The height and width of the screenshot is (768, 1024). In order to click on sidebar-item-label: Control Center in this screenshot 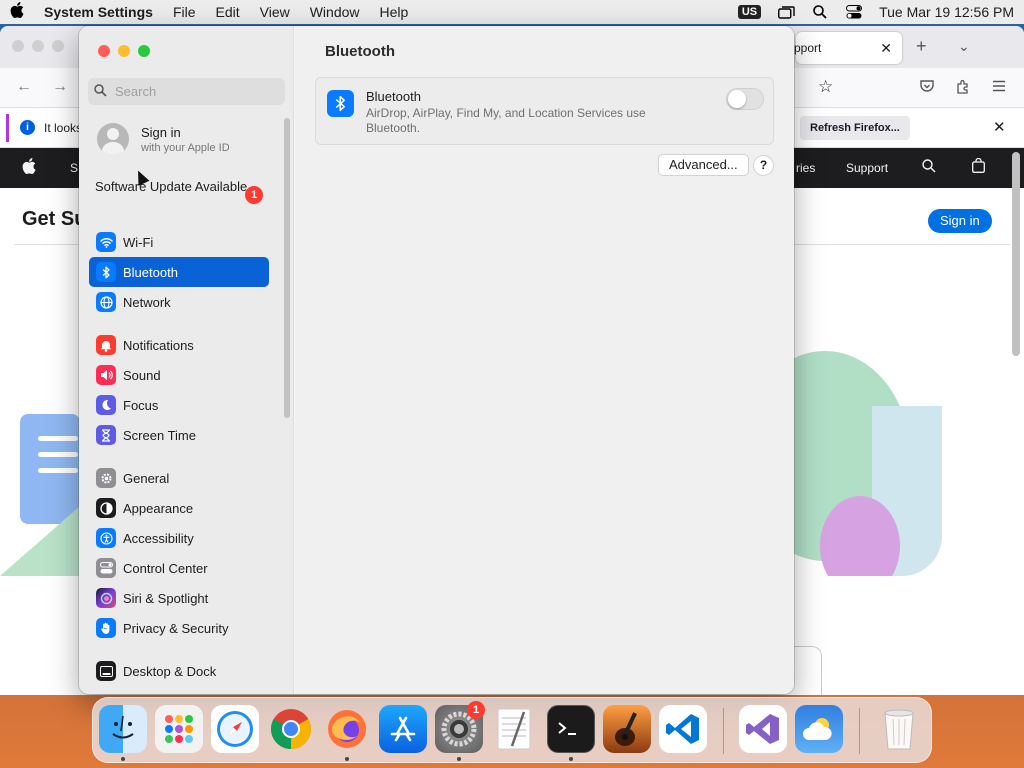, I will do `click(165, 568)`.